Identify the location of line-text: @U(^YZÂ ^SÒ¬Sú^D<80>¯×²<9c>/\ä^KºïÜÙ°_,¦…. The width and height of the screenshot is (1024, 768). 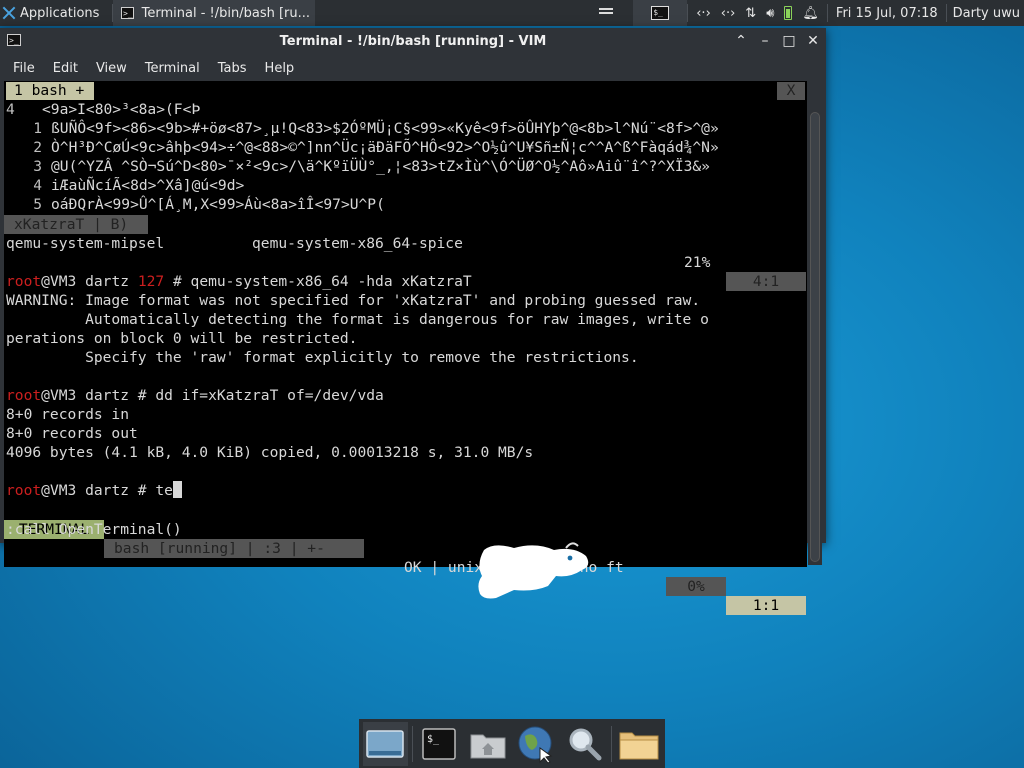
(380, 166).